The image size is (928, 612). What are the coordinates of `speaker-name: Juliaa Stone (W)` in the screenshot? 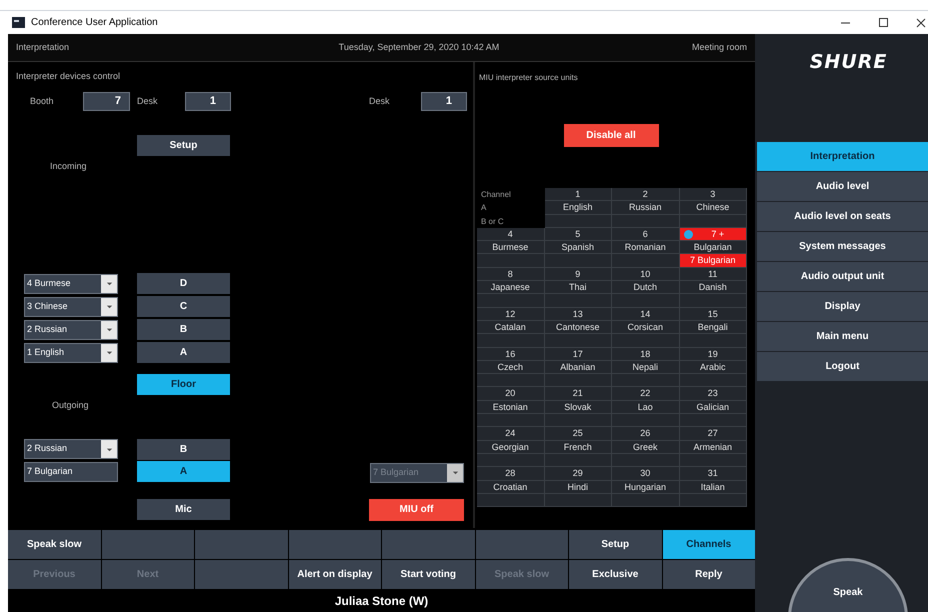 It's located at (381, 601).